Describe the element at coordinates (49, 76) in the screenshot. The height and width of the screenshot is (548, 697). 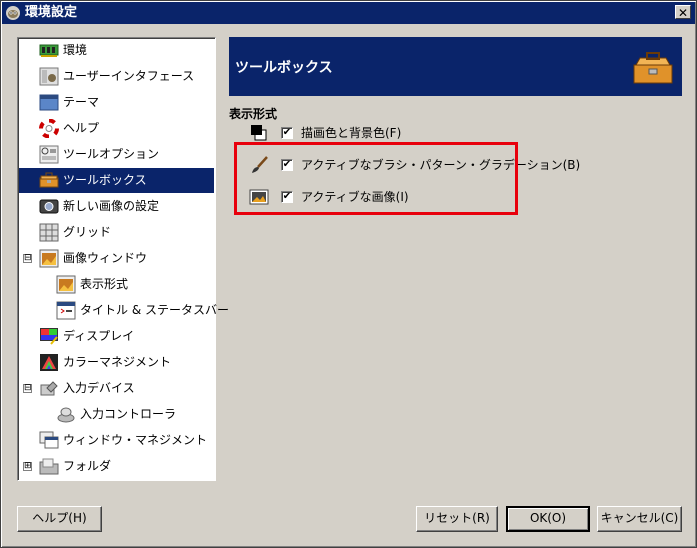
I see `gimp-mascot-icon` at that location.